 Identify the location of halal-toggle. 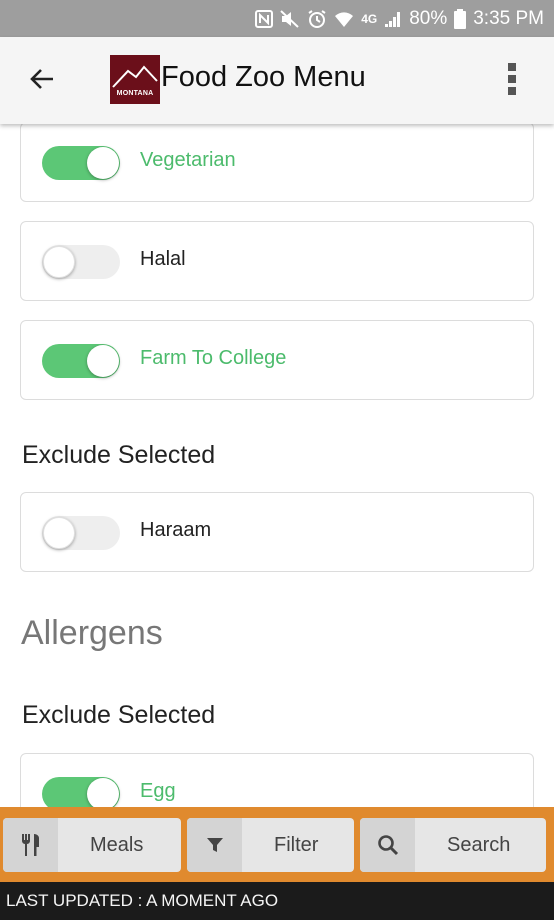
(81, 262).